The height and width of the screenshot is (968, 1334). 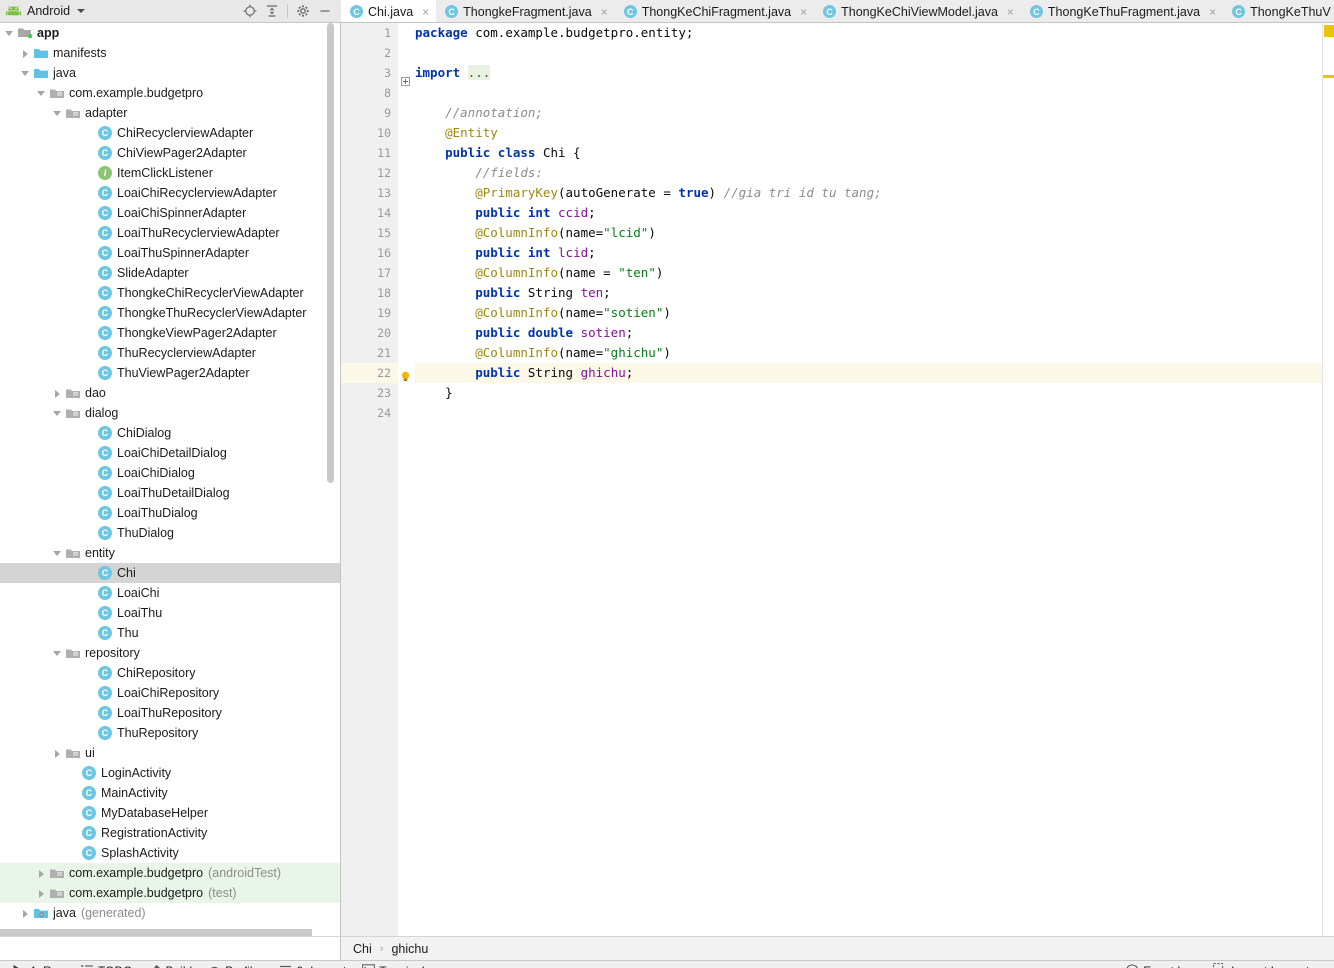 I want to click on fold-toggle-import-icon, so click(x=405, y=81).